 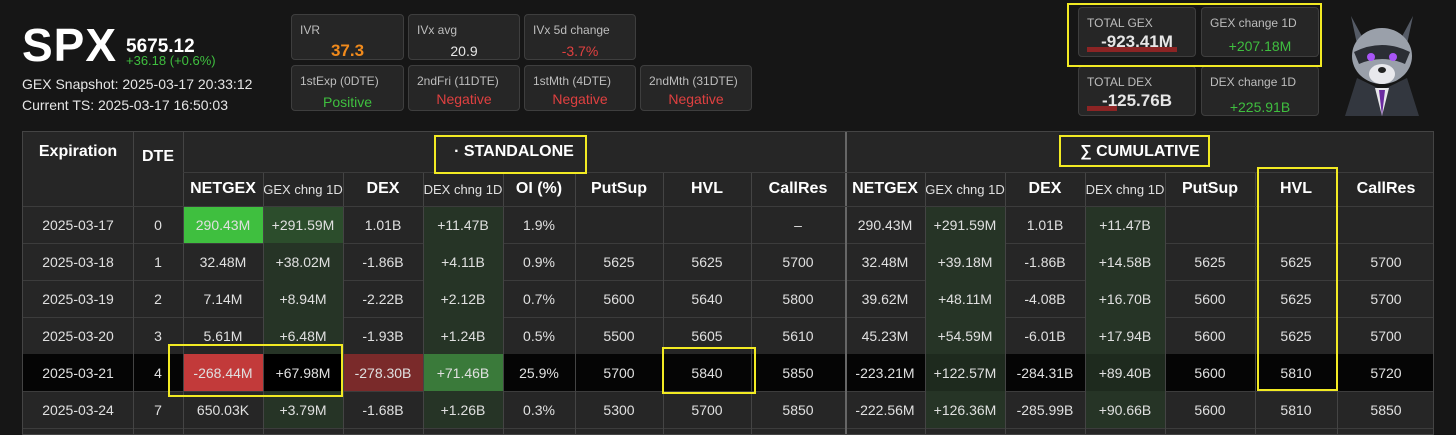 What do you see at coordinates (383, 372) in the screenshot?
I see `standalone-cell: -278.30B` at bounding box center [383, 372].